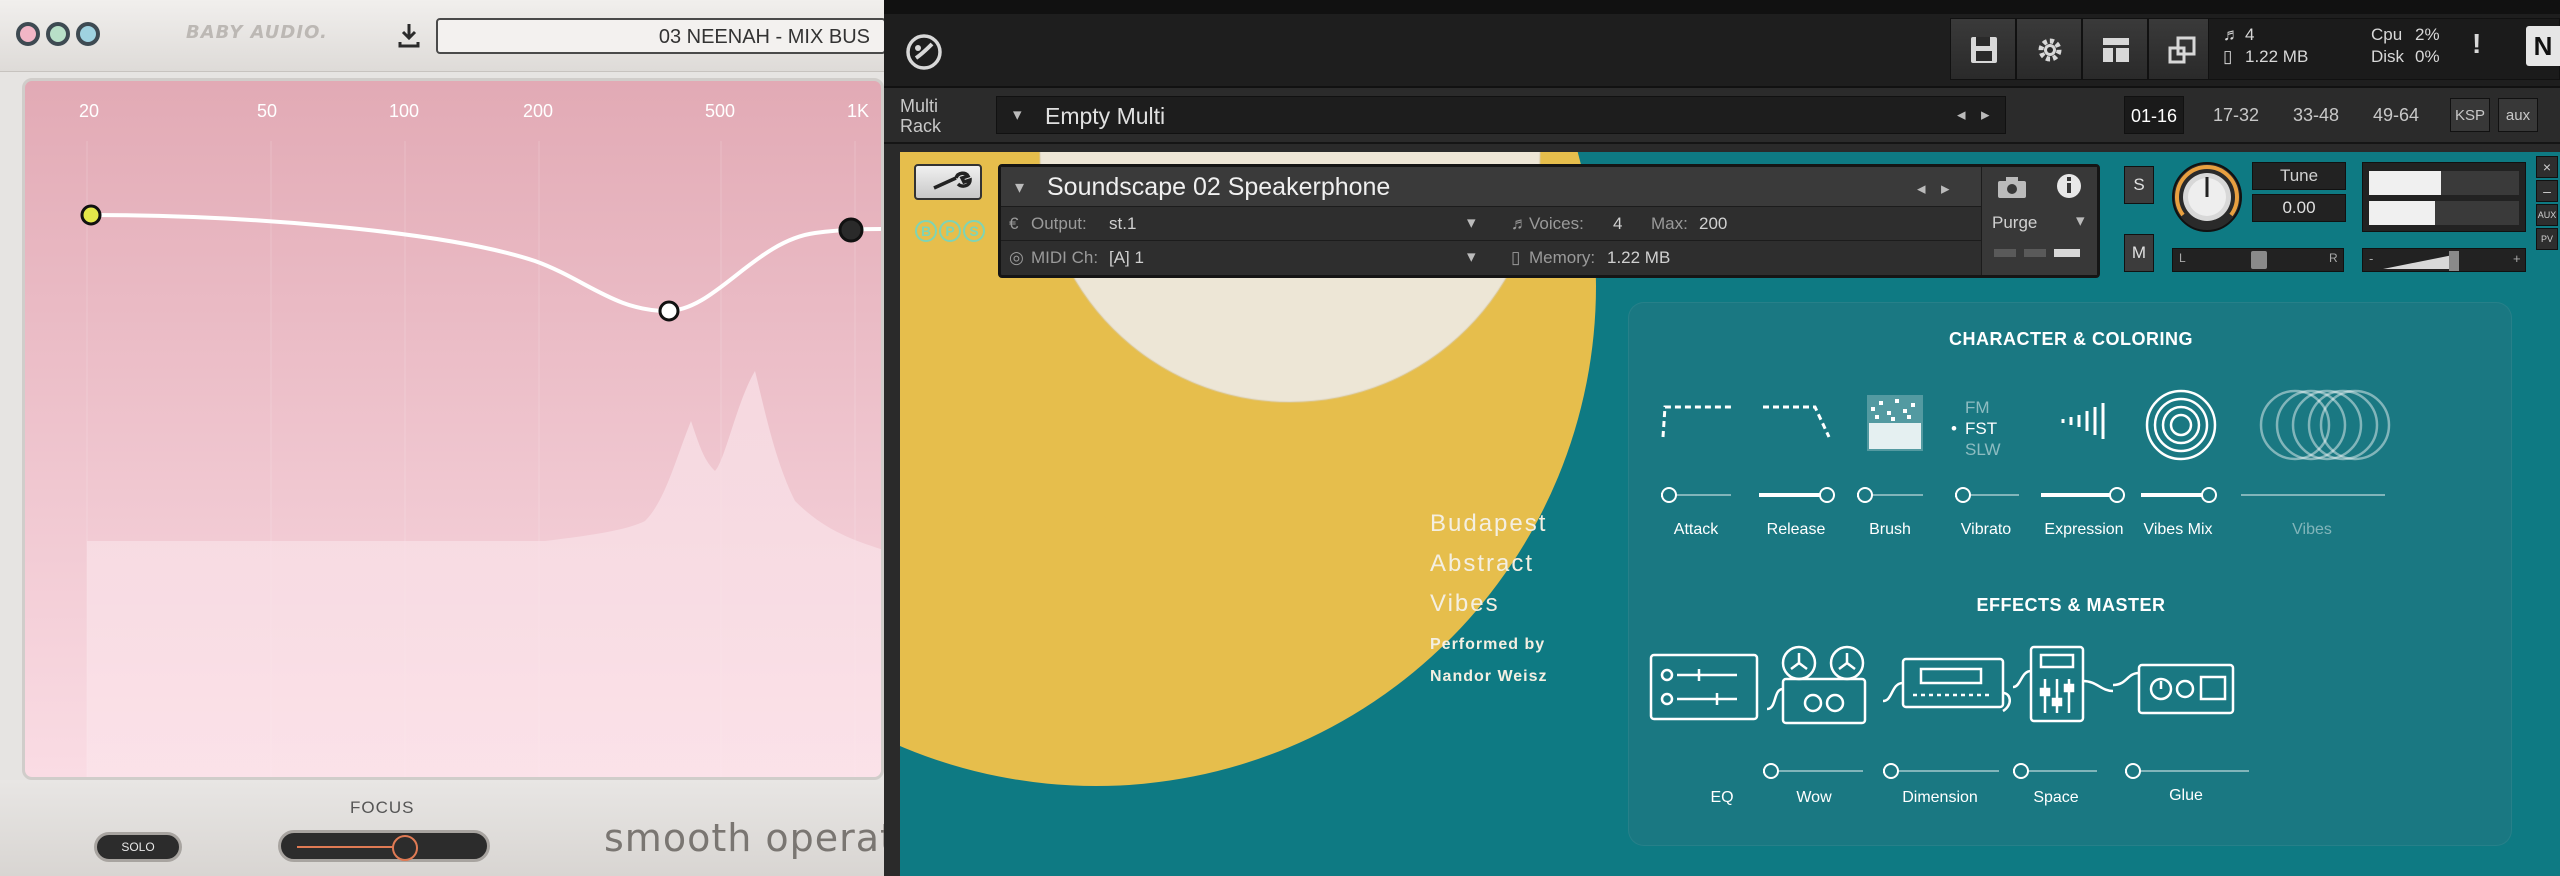 This screenshot has height=876, width=2560. Describe the element at coordinates (2518, 115) in the screenshot. I see `aux-button: aux` at that location.